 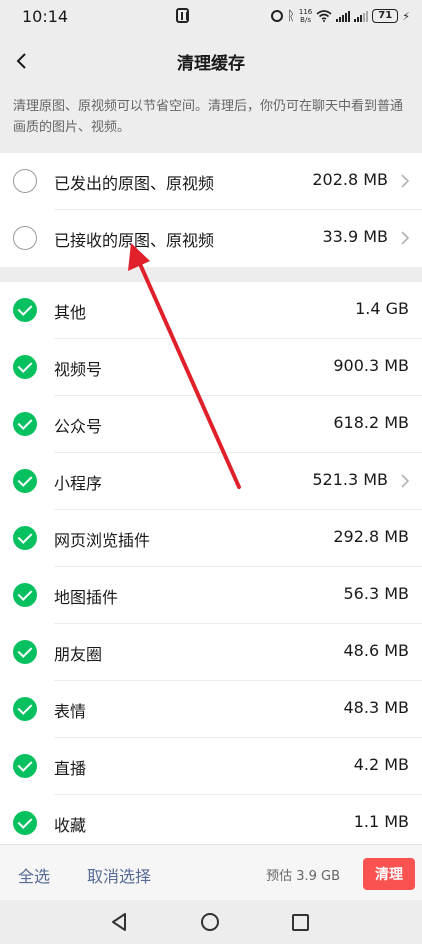 What do you see at coordinates (182, 15) in the screenshot?
I see `nfc-icon` at bounding box center [182, 15].